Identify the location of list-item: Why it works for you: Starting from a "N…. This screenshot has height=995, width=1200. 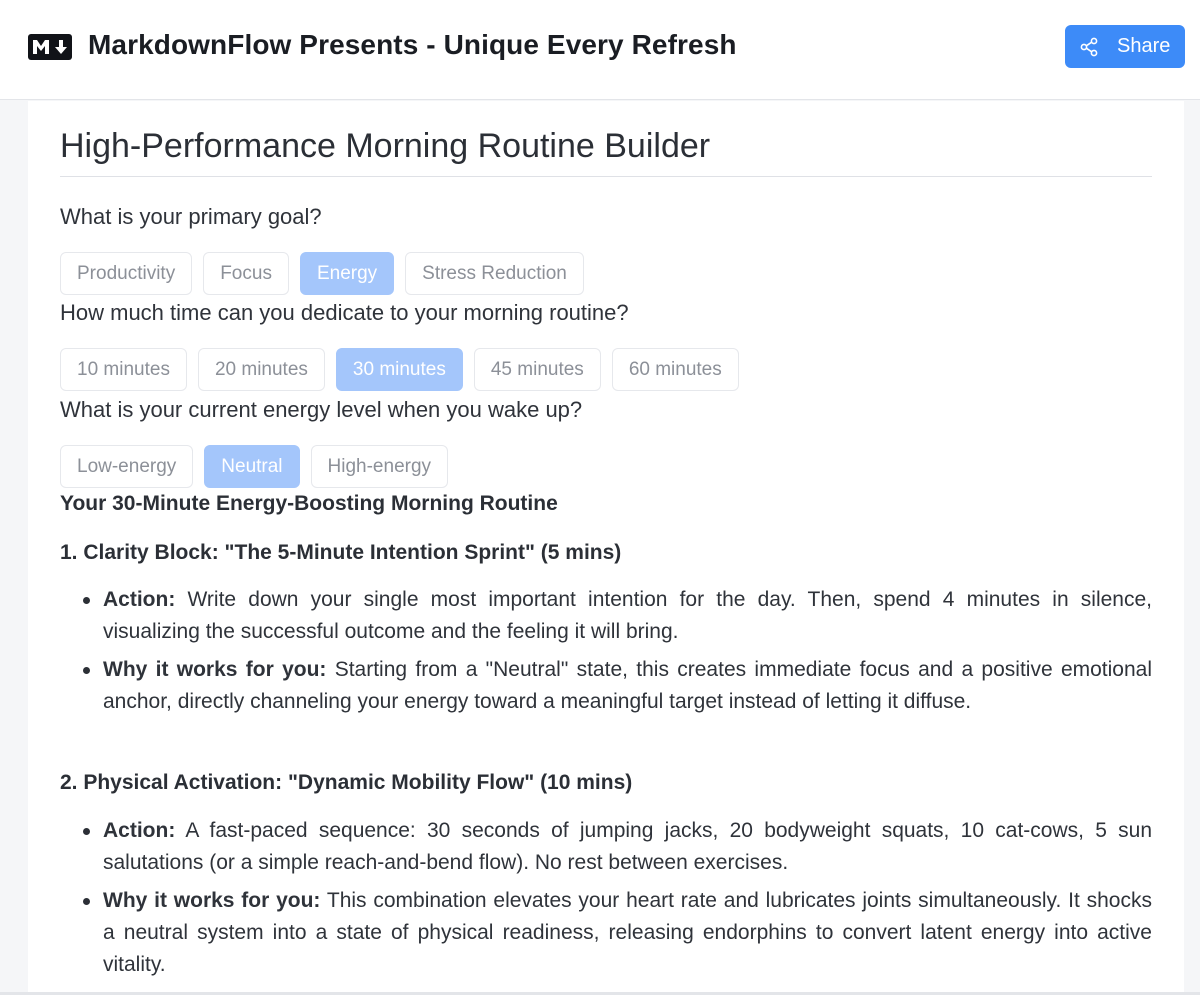
(606, 686).